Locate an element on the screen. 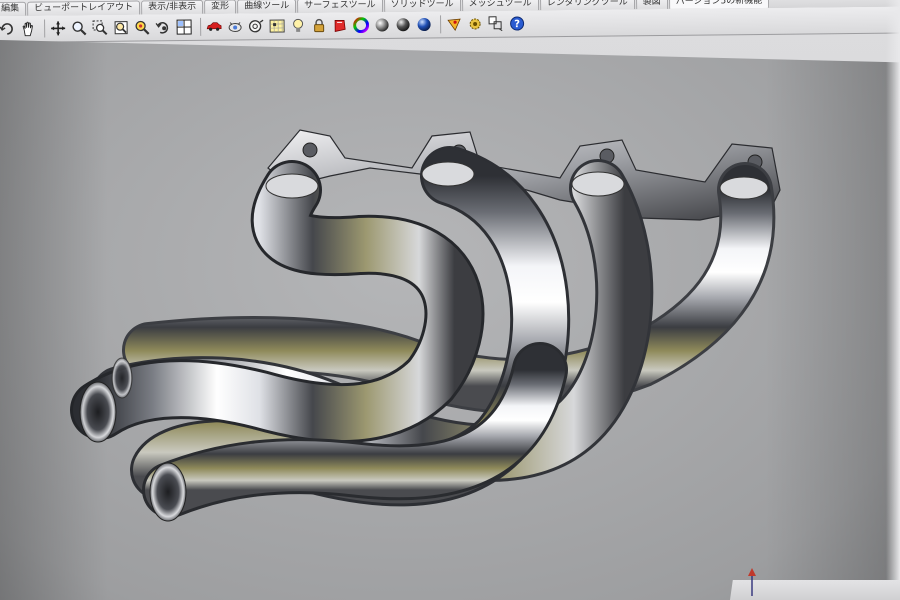 This screenshot has height=600, width=900. car-icon is located at coordinates (214, 27).